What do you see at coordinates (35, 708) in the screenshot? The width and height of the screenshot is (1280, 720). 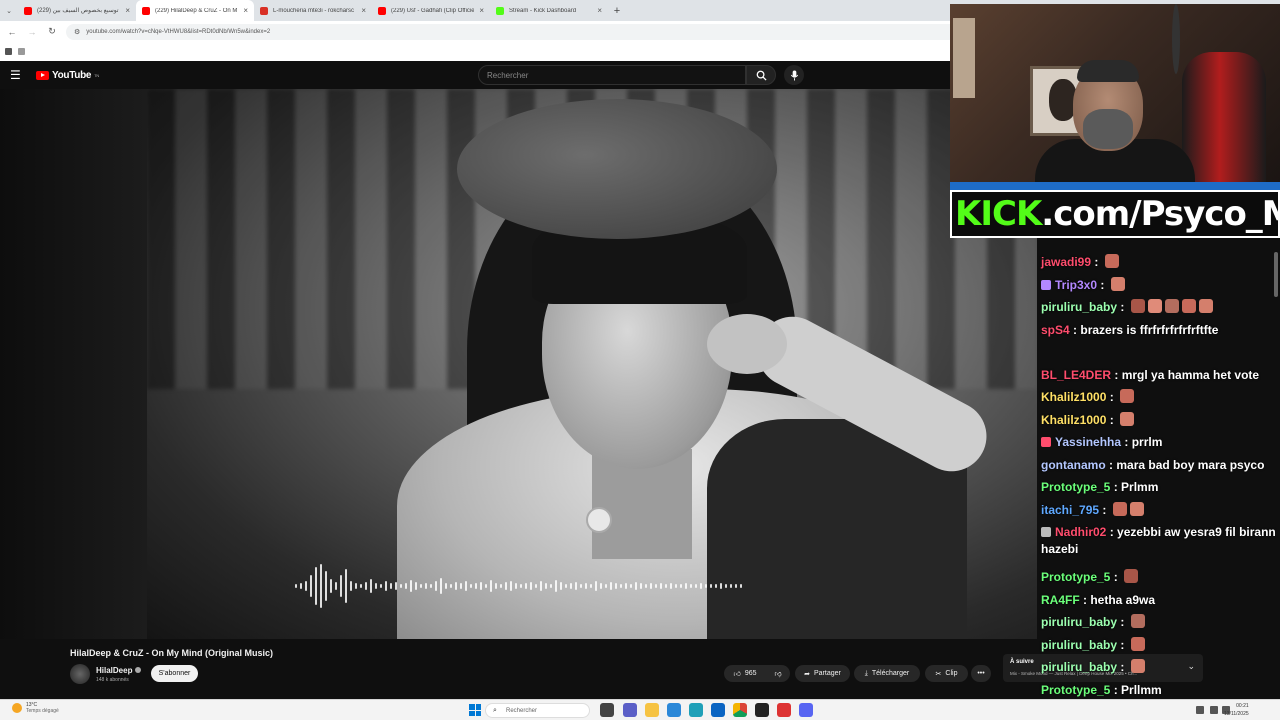 I see `weather-widget: 13°C Temps dégagé` at bounding box center [35, 708].